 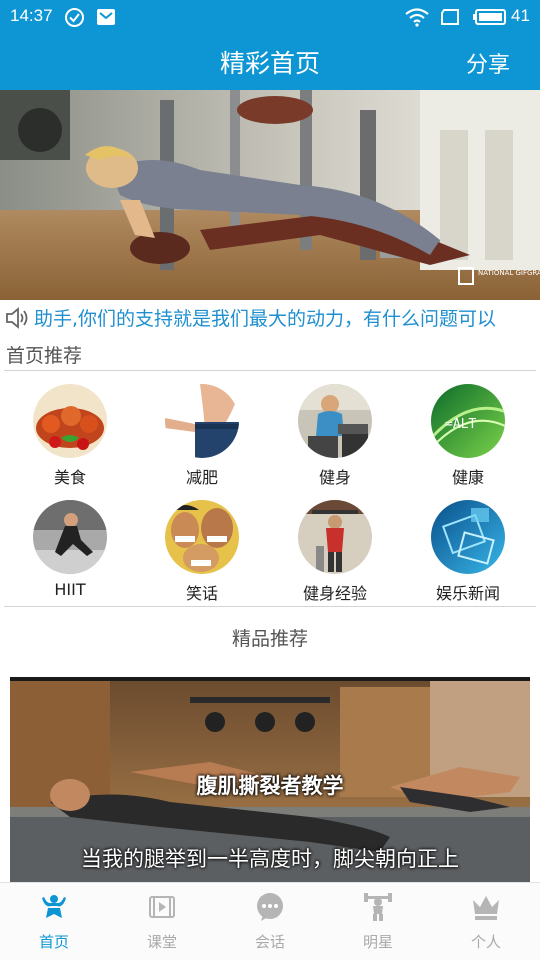 I want to click on category-joke: 笑话, so click(x=202, y=552).